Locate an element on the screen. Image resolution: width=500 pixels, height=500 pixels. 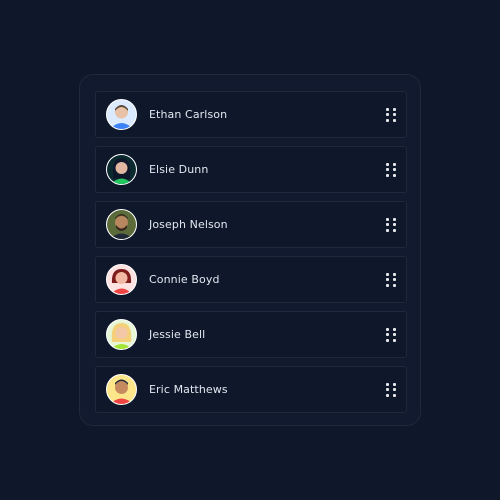
user-name: Elsie Dunn is located at coordinates (179, 169).